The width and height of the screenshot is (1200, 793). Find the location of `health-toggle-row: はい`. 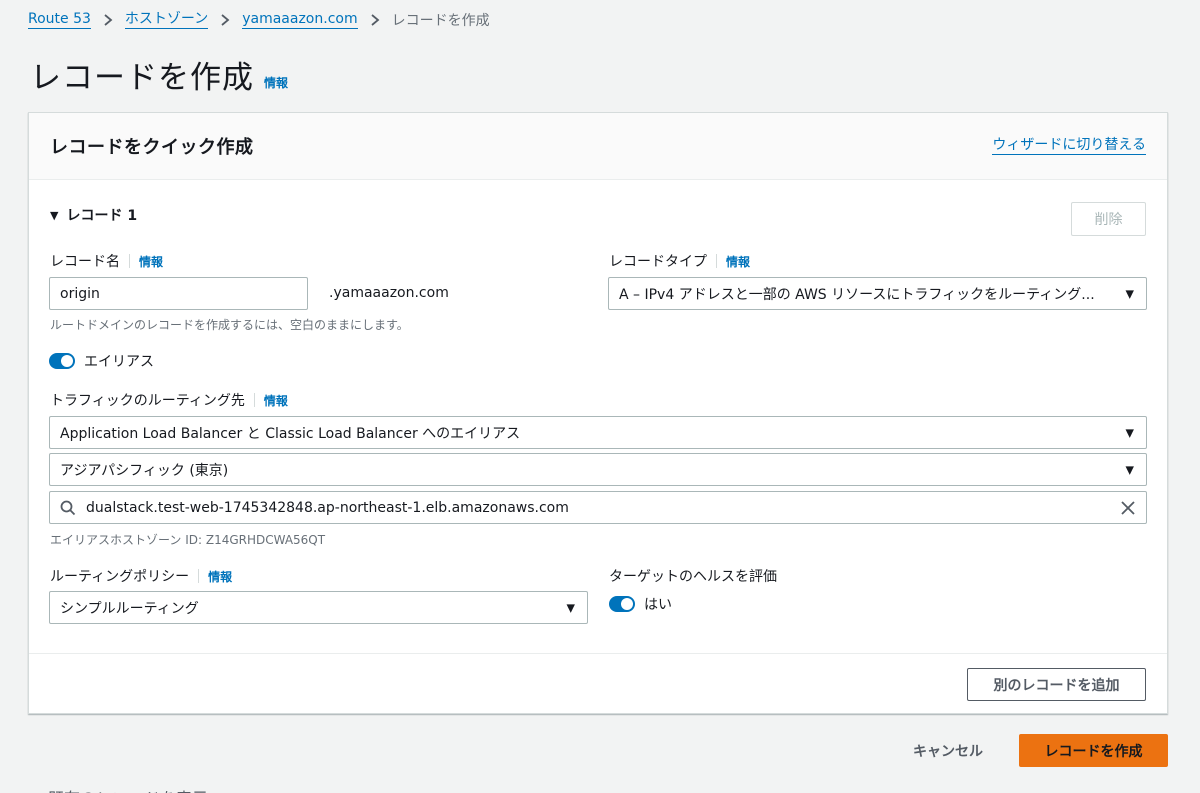

health-toggle-row: はい is located at coordinates (640, 604).